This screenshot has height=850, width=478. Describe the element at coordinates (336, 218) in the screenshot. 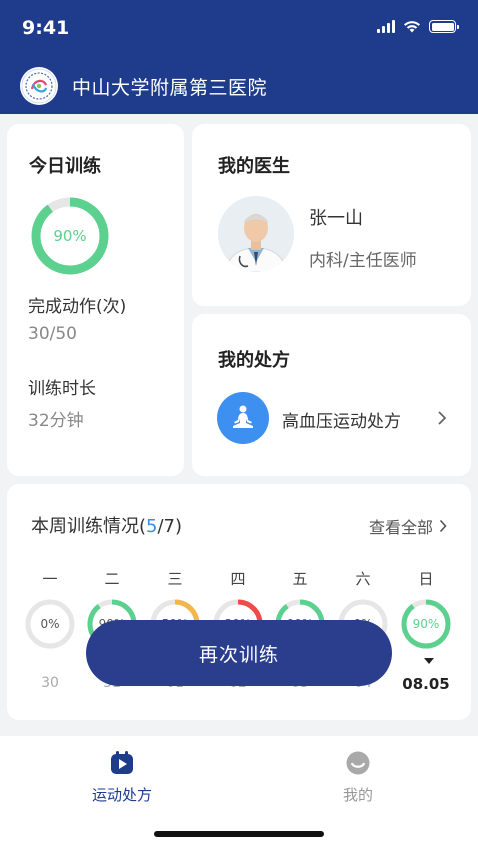

I see `doctor-name: 张一山` at that location.